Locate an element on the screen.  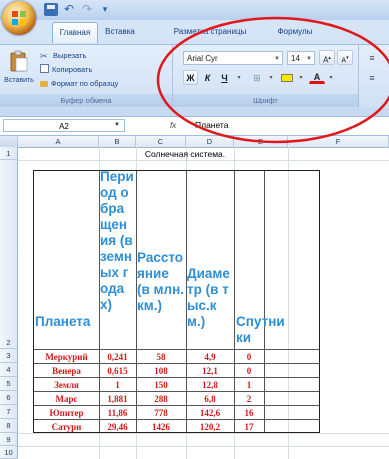
table-cell: Сатурн is located at coordinates (66, 427).